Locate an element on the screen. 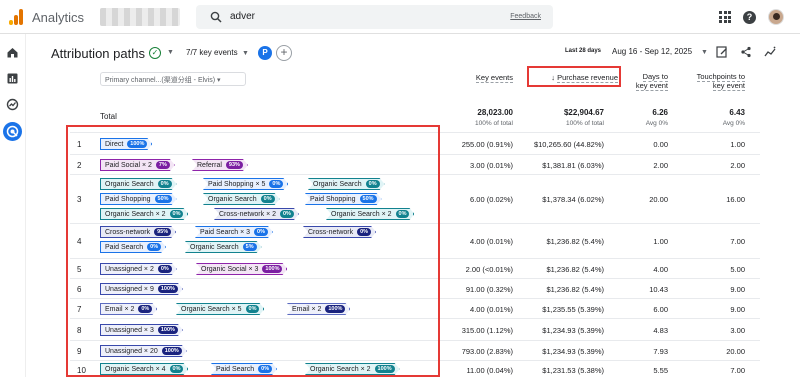  total-days-sub: Avg 0% is located at coordinates (656, 123).